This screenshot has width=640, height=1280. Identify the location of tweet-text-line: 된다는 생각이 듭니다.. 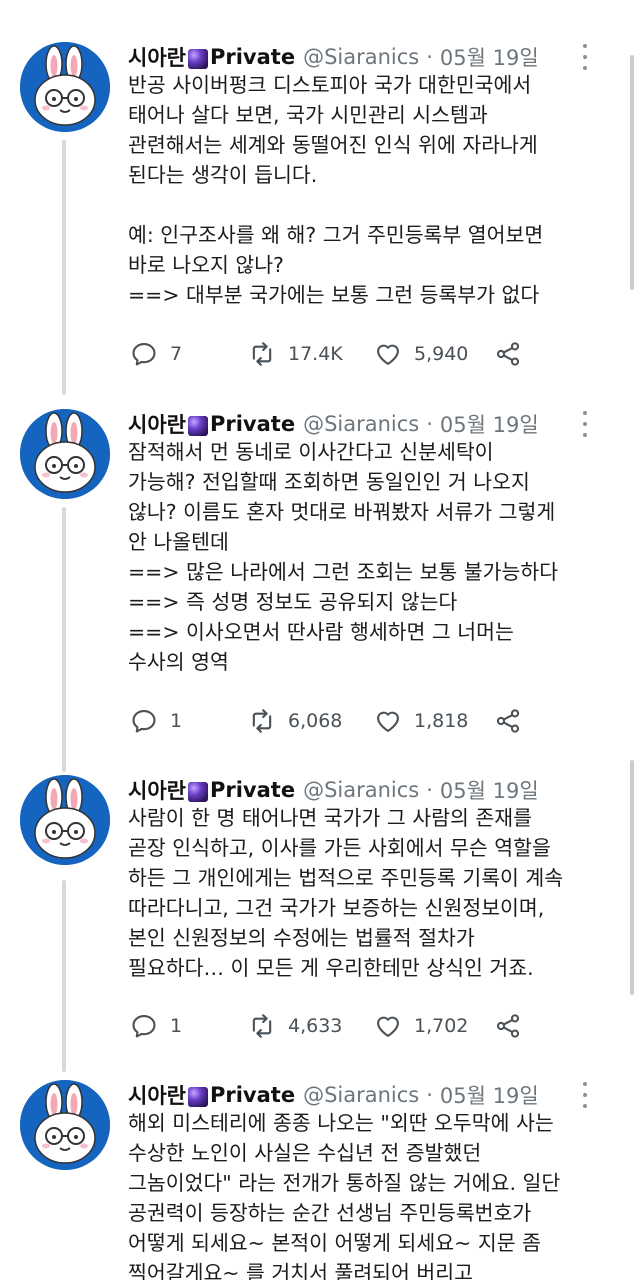
(223, 175).